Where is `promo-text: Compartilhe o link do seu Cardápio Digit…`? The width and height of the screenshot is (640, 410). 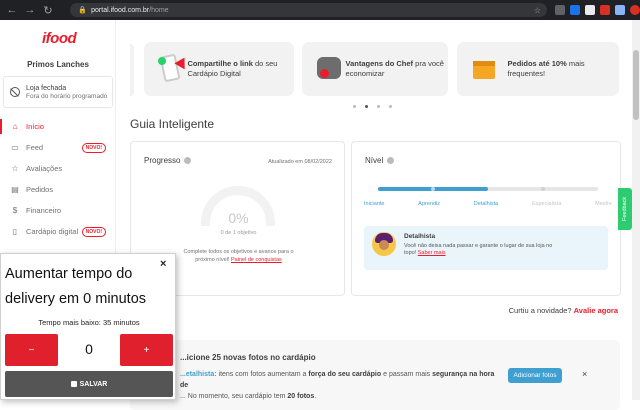
promo-text: Compartilhe o link do seu Cardápio Digit… is located at coordinates (232, 68).